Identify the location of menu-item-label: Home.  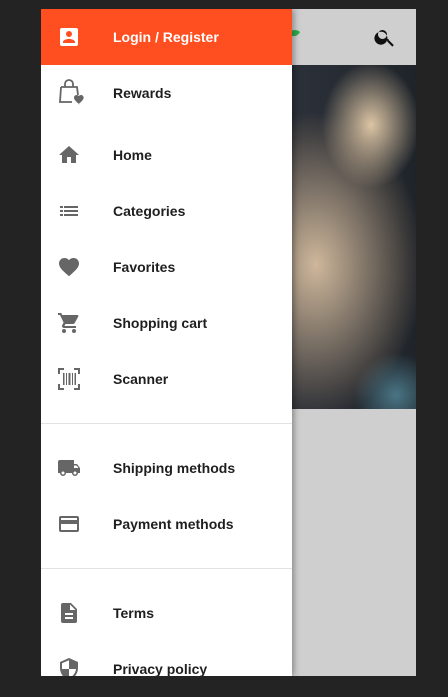
(132, 155).